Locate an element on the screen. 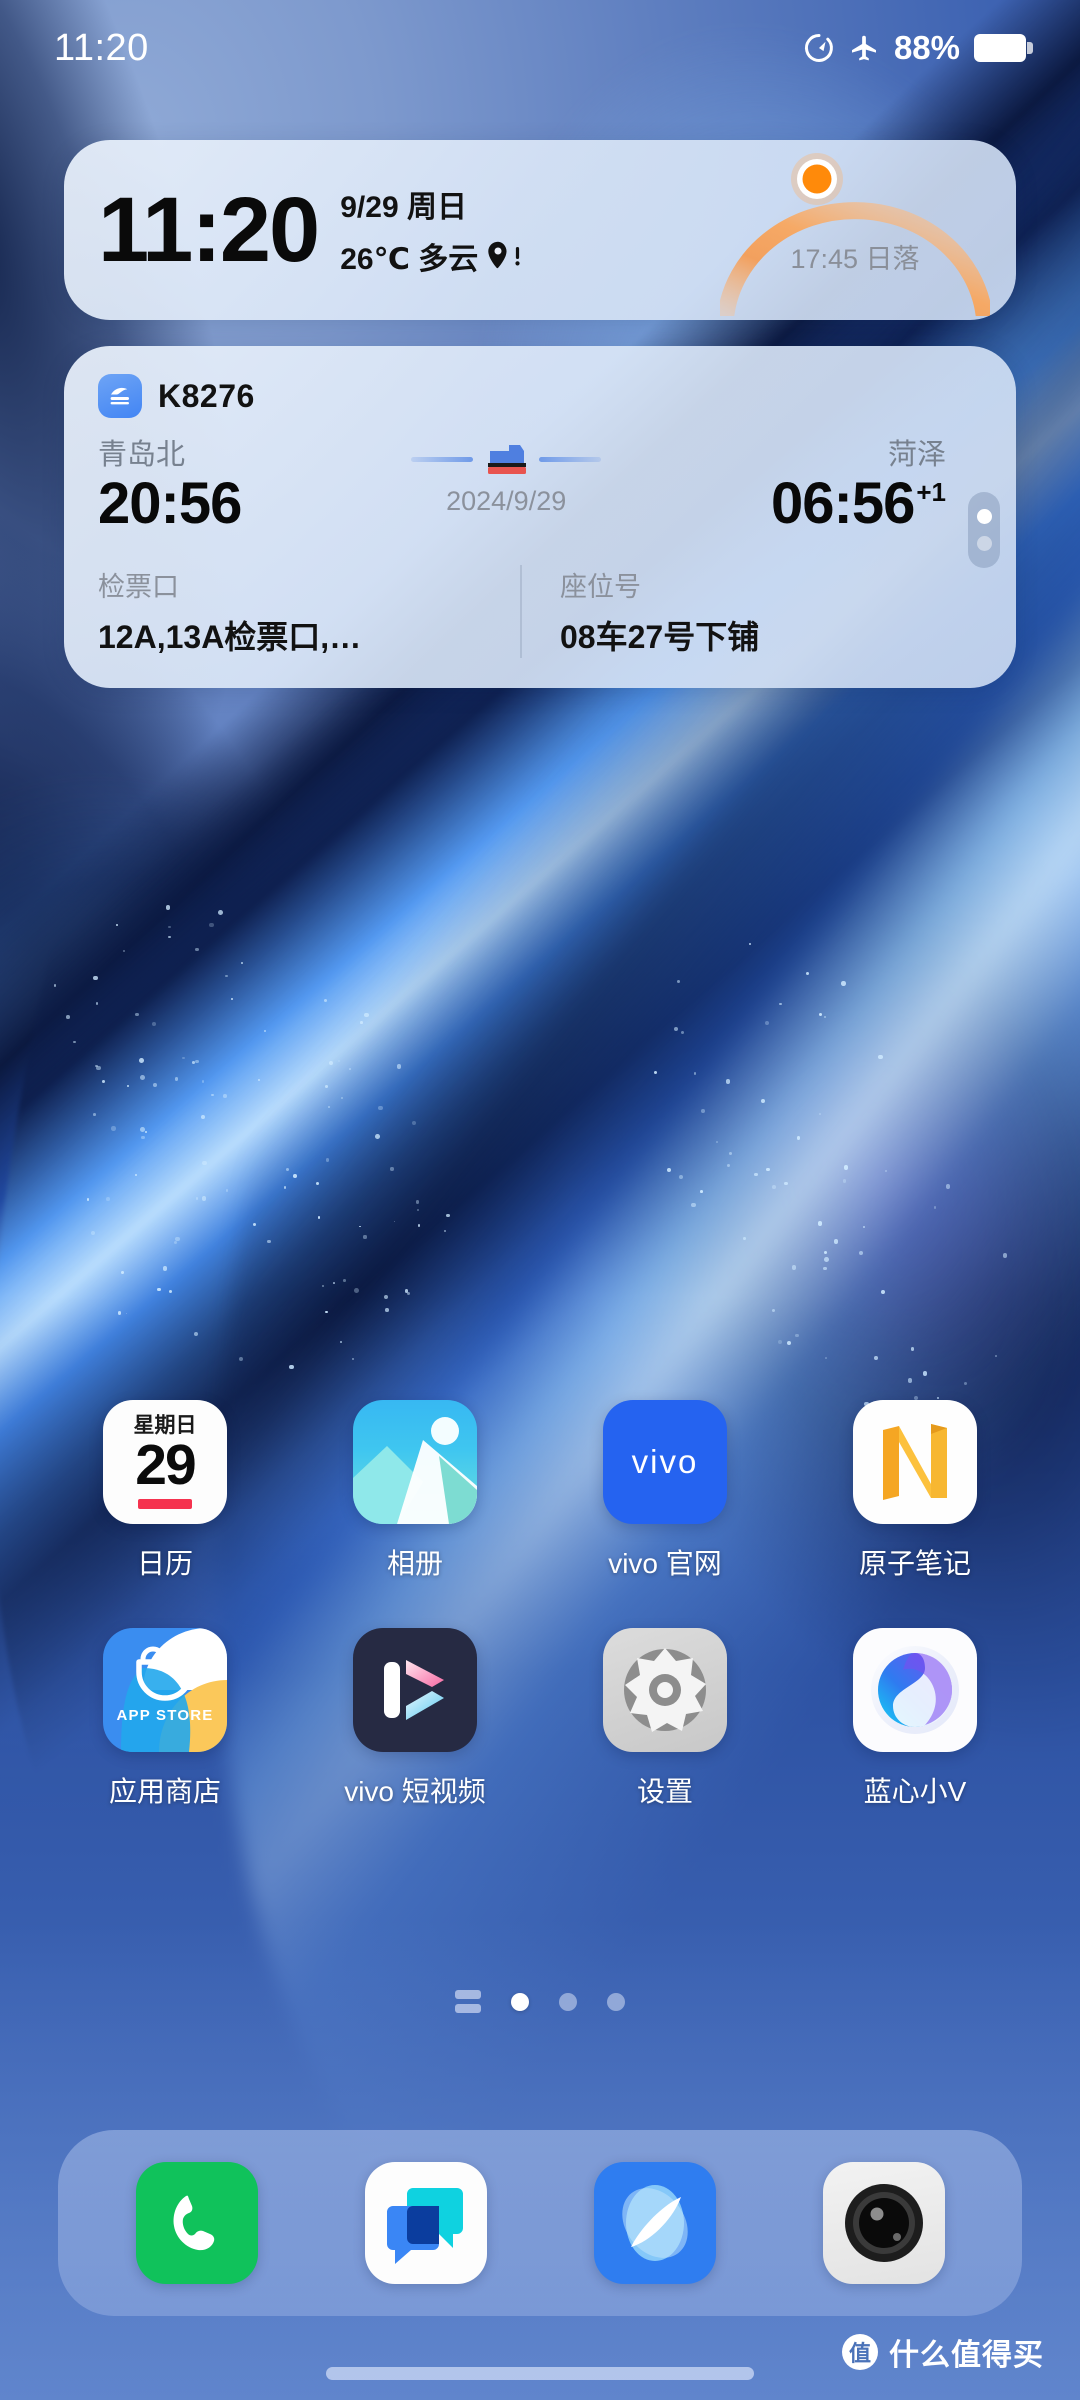 The width and height of the screenshot is (1080, 2400). watermark: 值 什么值得买 is located at coordinates (943, 2352).